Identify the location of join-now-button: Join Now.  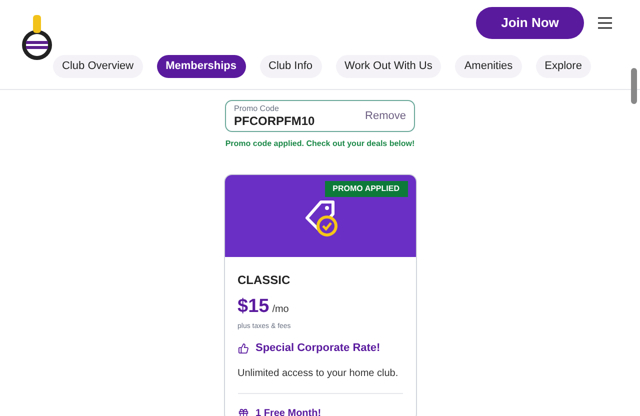
(530, 23).